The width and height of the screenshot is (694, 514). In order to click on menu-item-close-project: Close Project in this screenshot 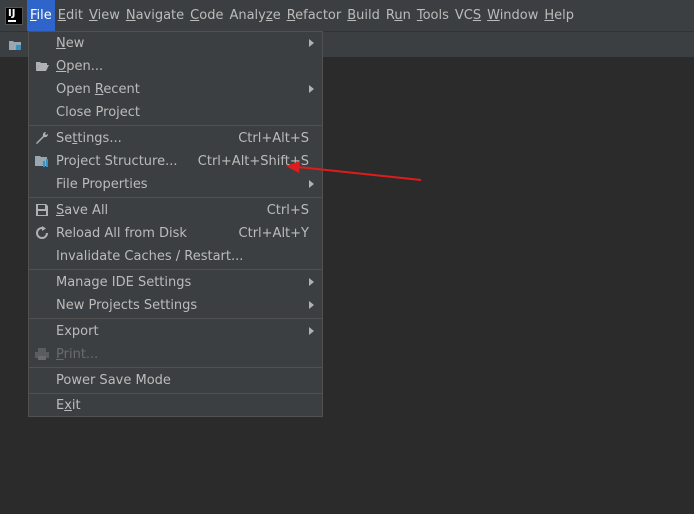, I will do `click(175, 112)`.